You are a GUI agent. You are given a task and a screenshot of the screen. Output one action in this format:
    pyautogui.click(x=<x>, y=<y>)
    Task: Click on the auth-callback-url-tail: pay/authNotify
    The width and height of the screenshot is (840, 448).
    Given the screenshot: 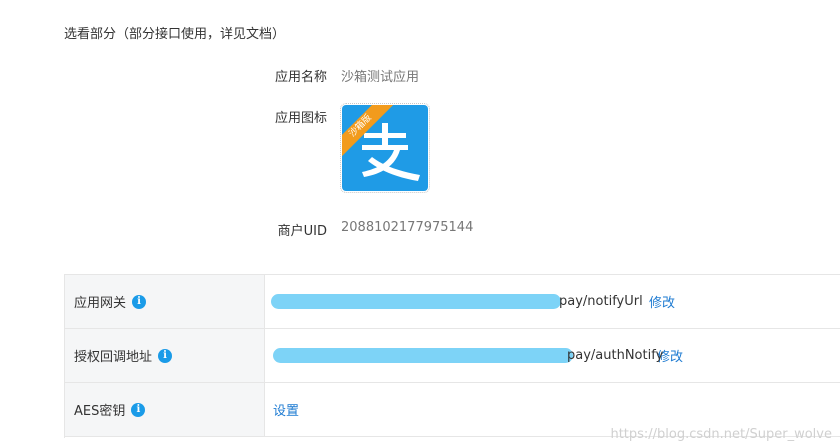 What is the action you would take?
    pyautogui.click(x=615, y=355)
    